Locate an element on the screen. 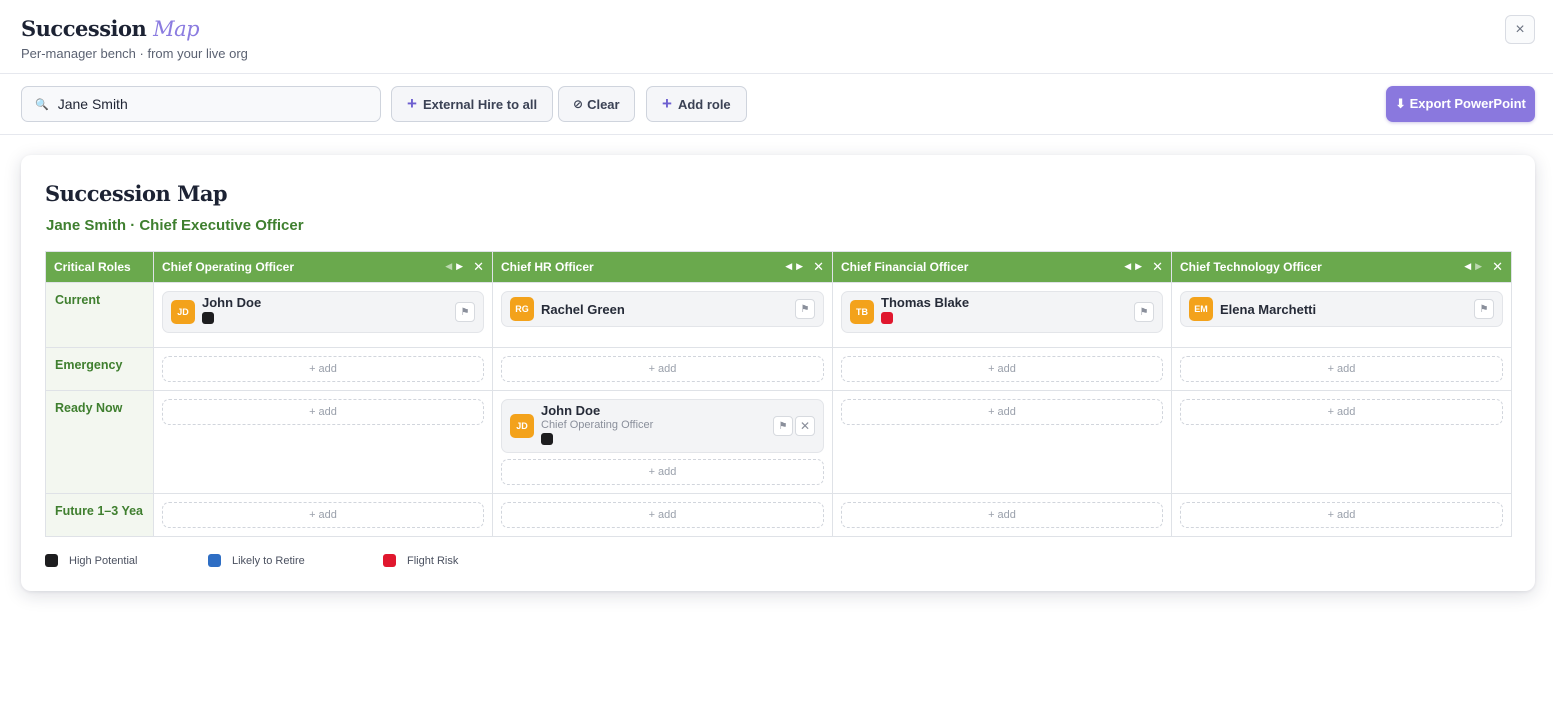 The height and width of the screenshot is (717, 1553). person-card: EM Elena Marchetti ⚑ is located at coordinates (1341, 309).